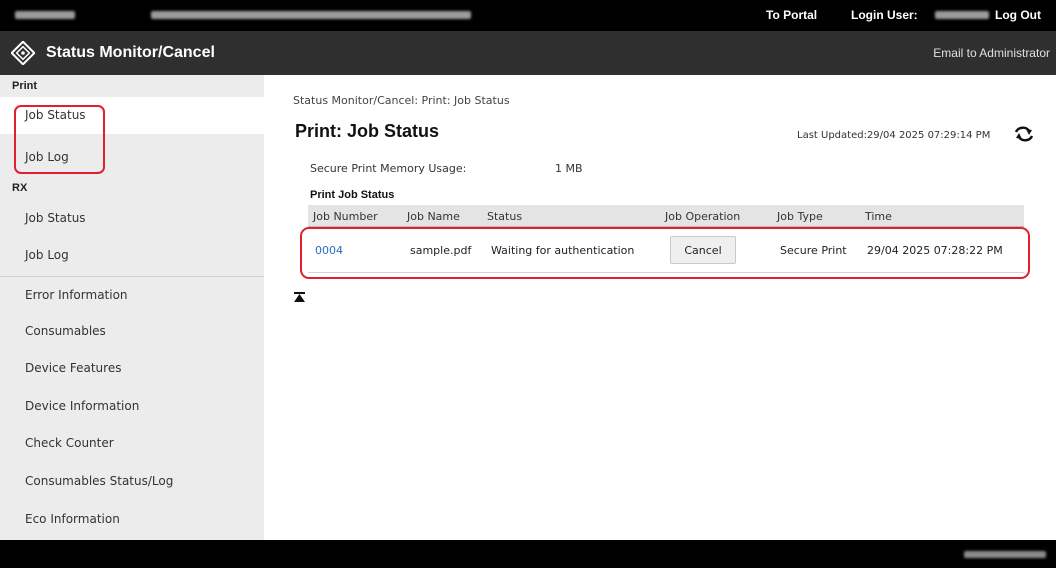  I want to click on sidebar-item-label: Consumables Status/Log, so click(99, 481).